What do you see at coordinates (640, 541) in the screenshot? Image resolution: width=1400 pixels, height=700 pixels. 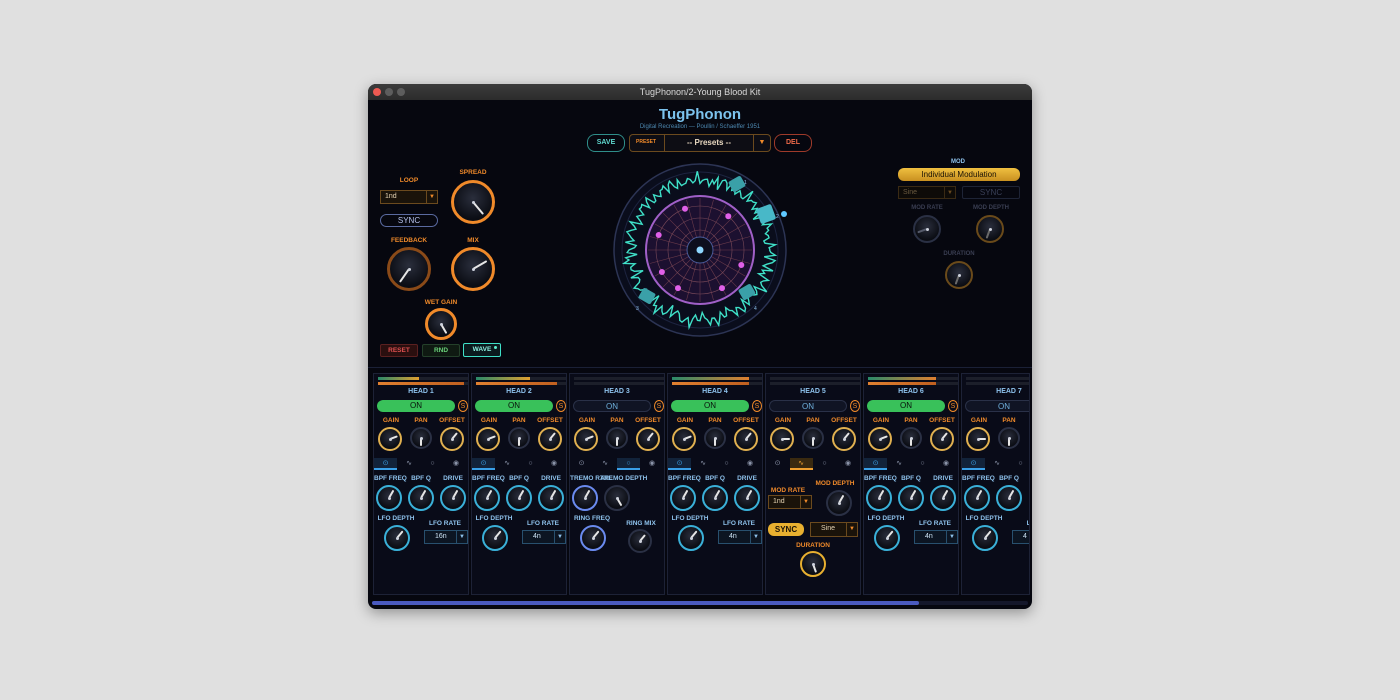 I see `param5-knob` at bounding box center [640, 541].